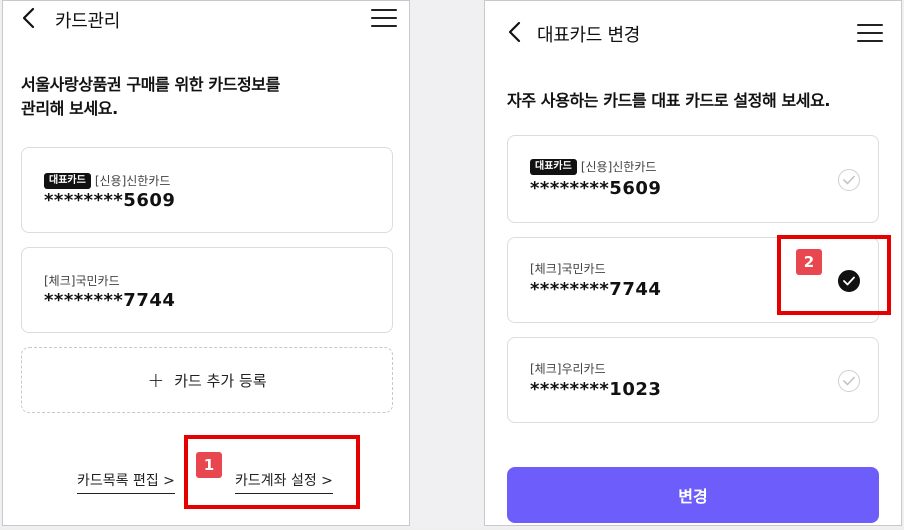 The width and height of the screenshot is (904, 530). I want to click on card-number: ********1023, so click(596, 389).